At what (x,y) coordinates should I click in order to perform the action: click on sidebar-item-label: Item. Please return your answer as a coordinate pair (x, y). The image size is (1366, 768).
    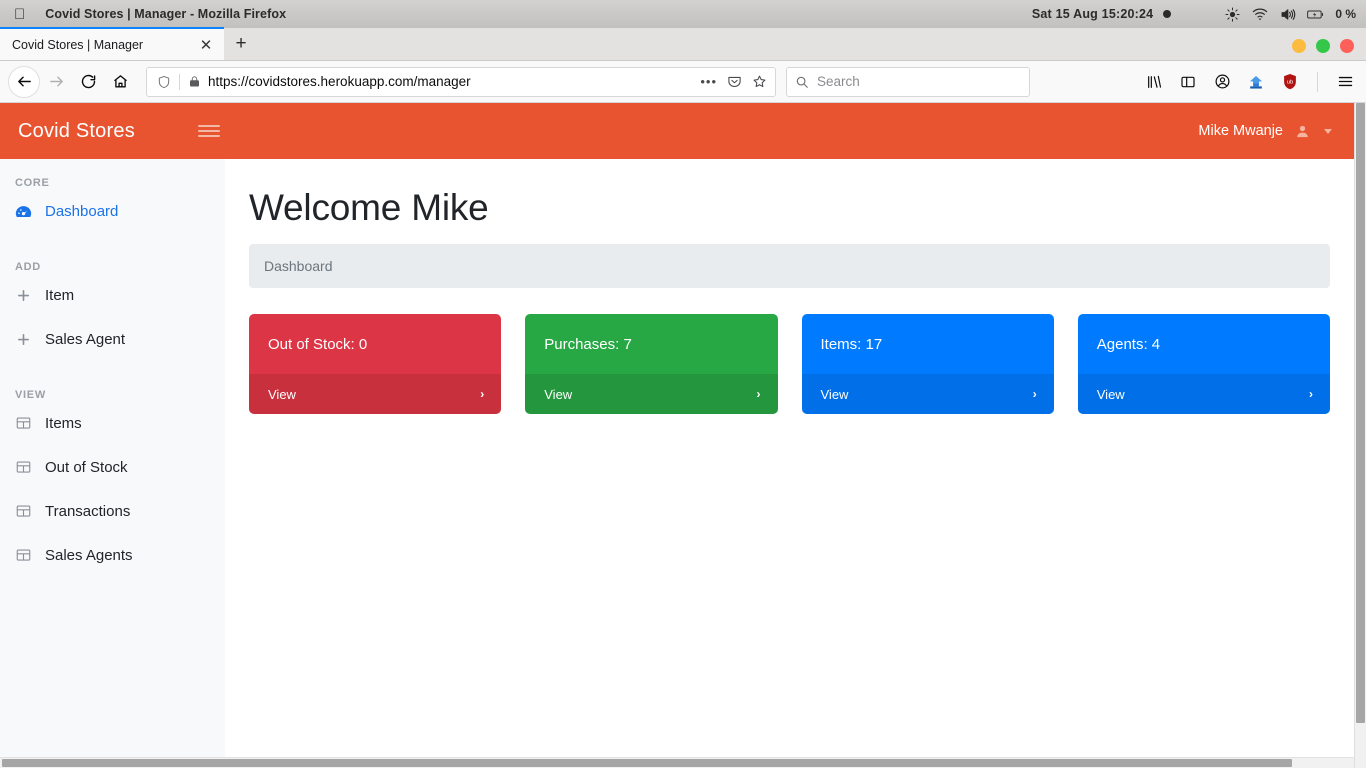
    Looking at the image, I should click on (60, 295).